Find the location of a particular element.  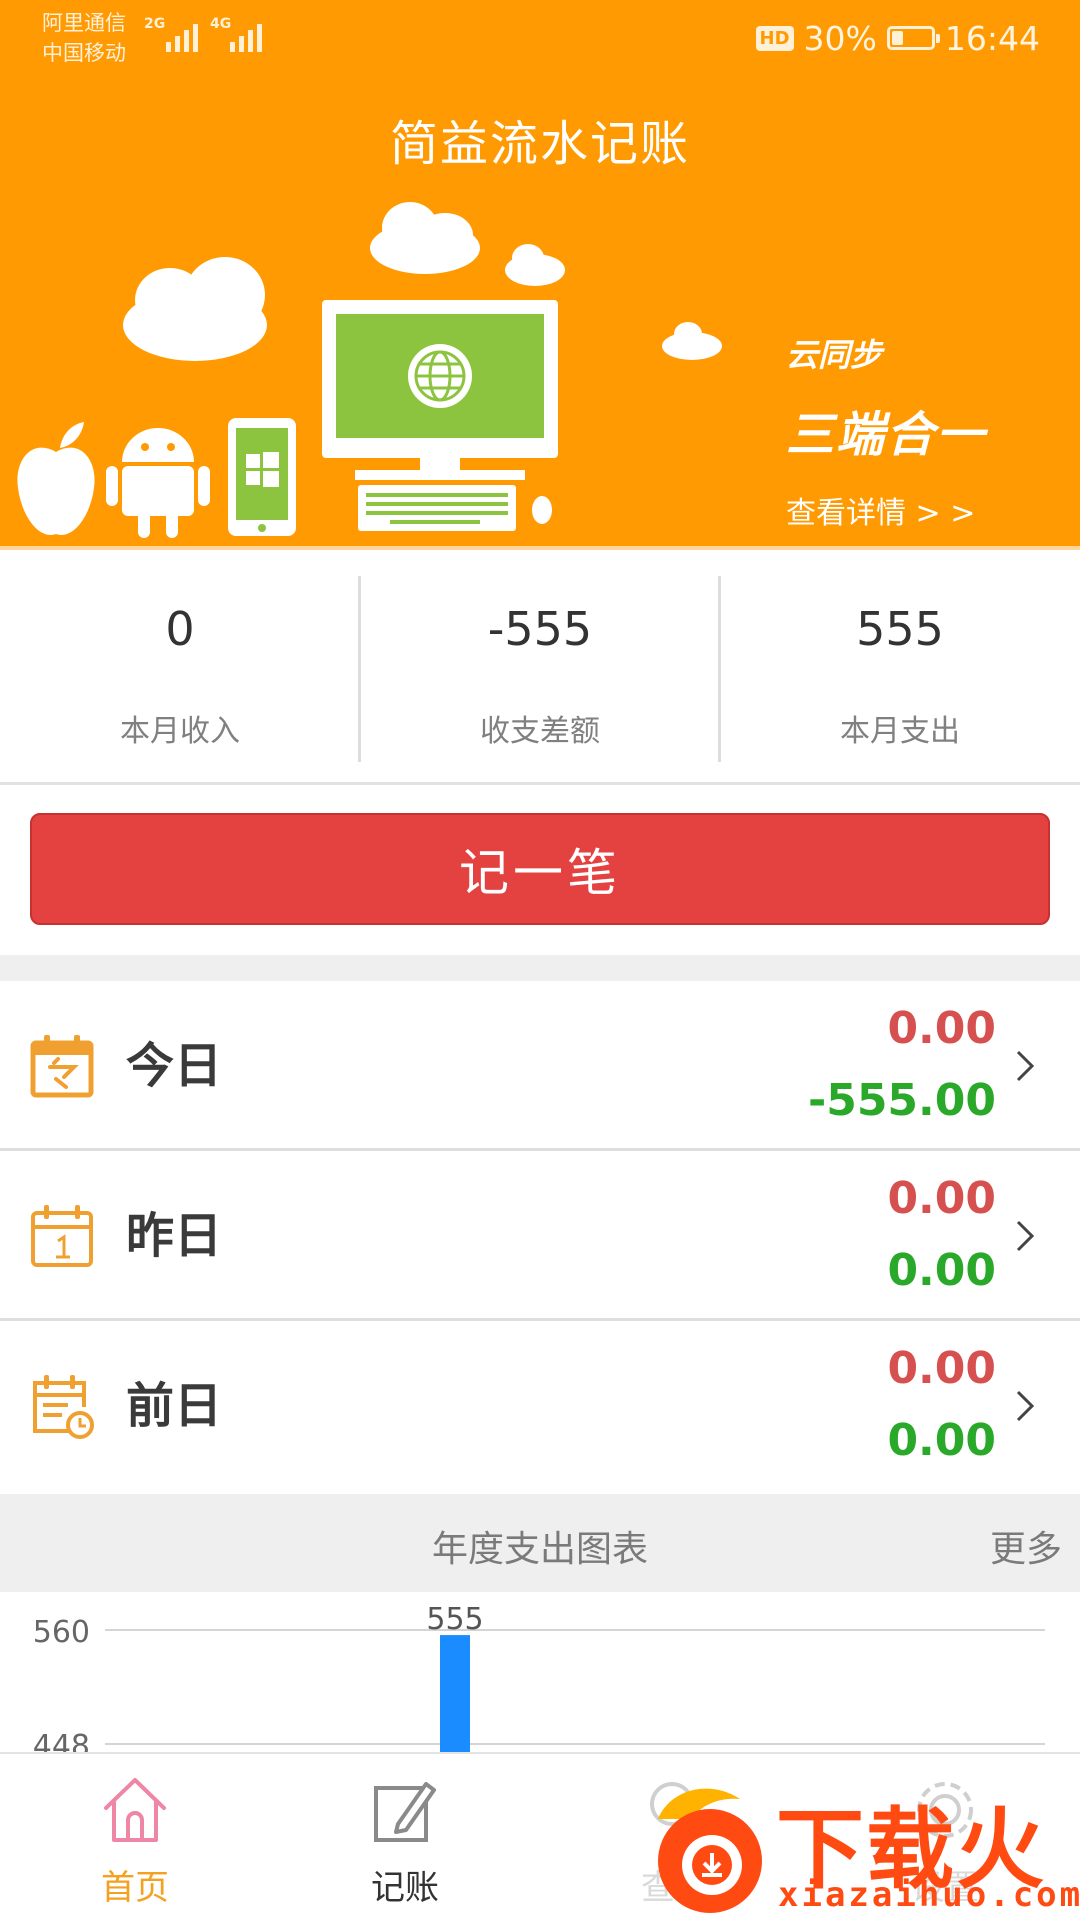

header-divider is located at coordinates (540, 548).